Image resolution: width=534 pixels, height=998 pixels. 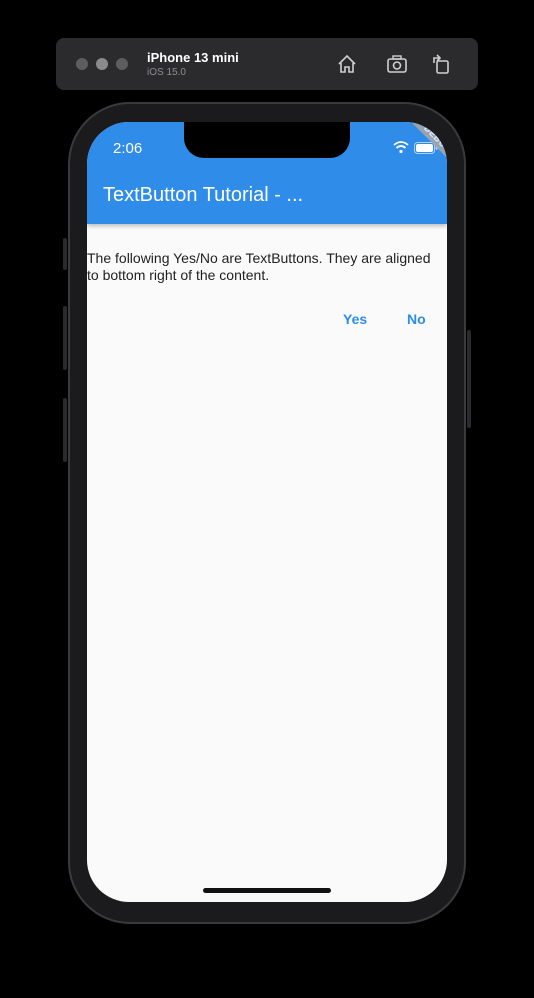 I want to click on volume-up-button, so click(x=65, y=338).